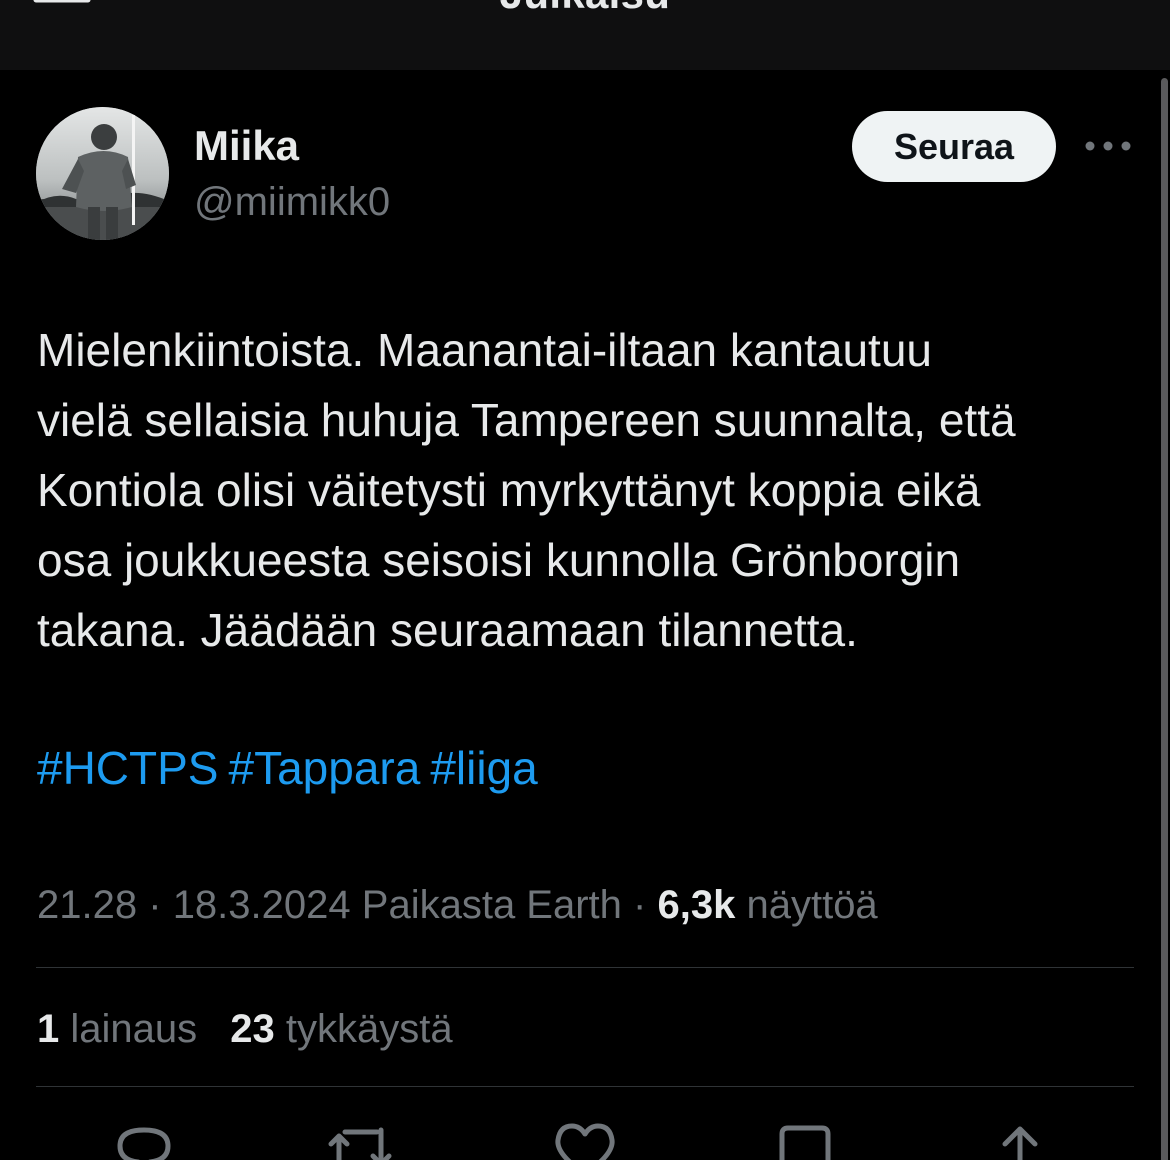  I want to click on views-count: 6,3k, so click(696, 905).